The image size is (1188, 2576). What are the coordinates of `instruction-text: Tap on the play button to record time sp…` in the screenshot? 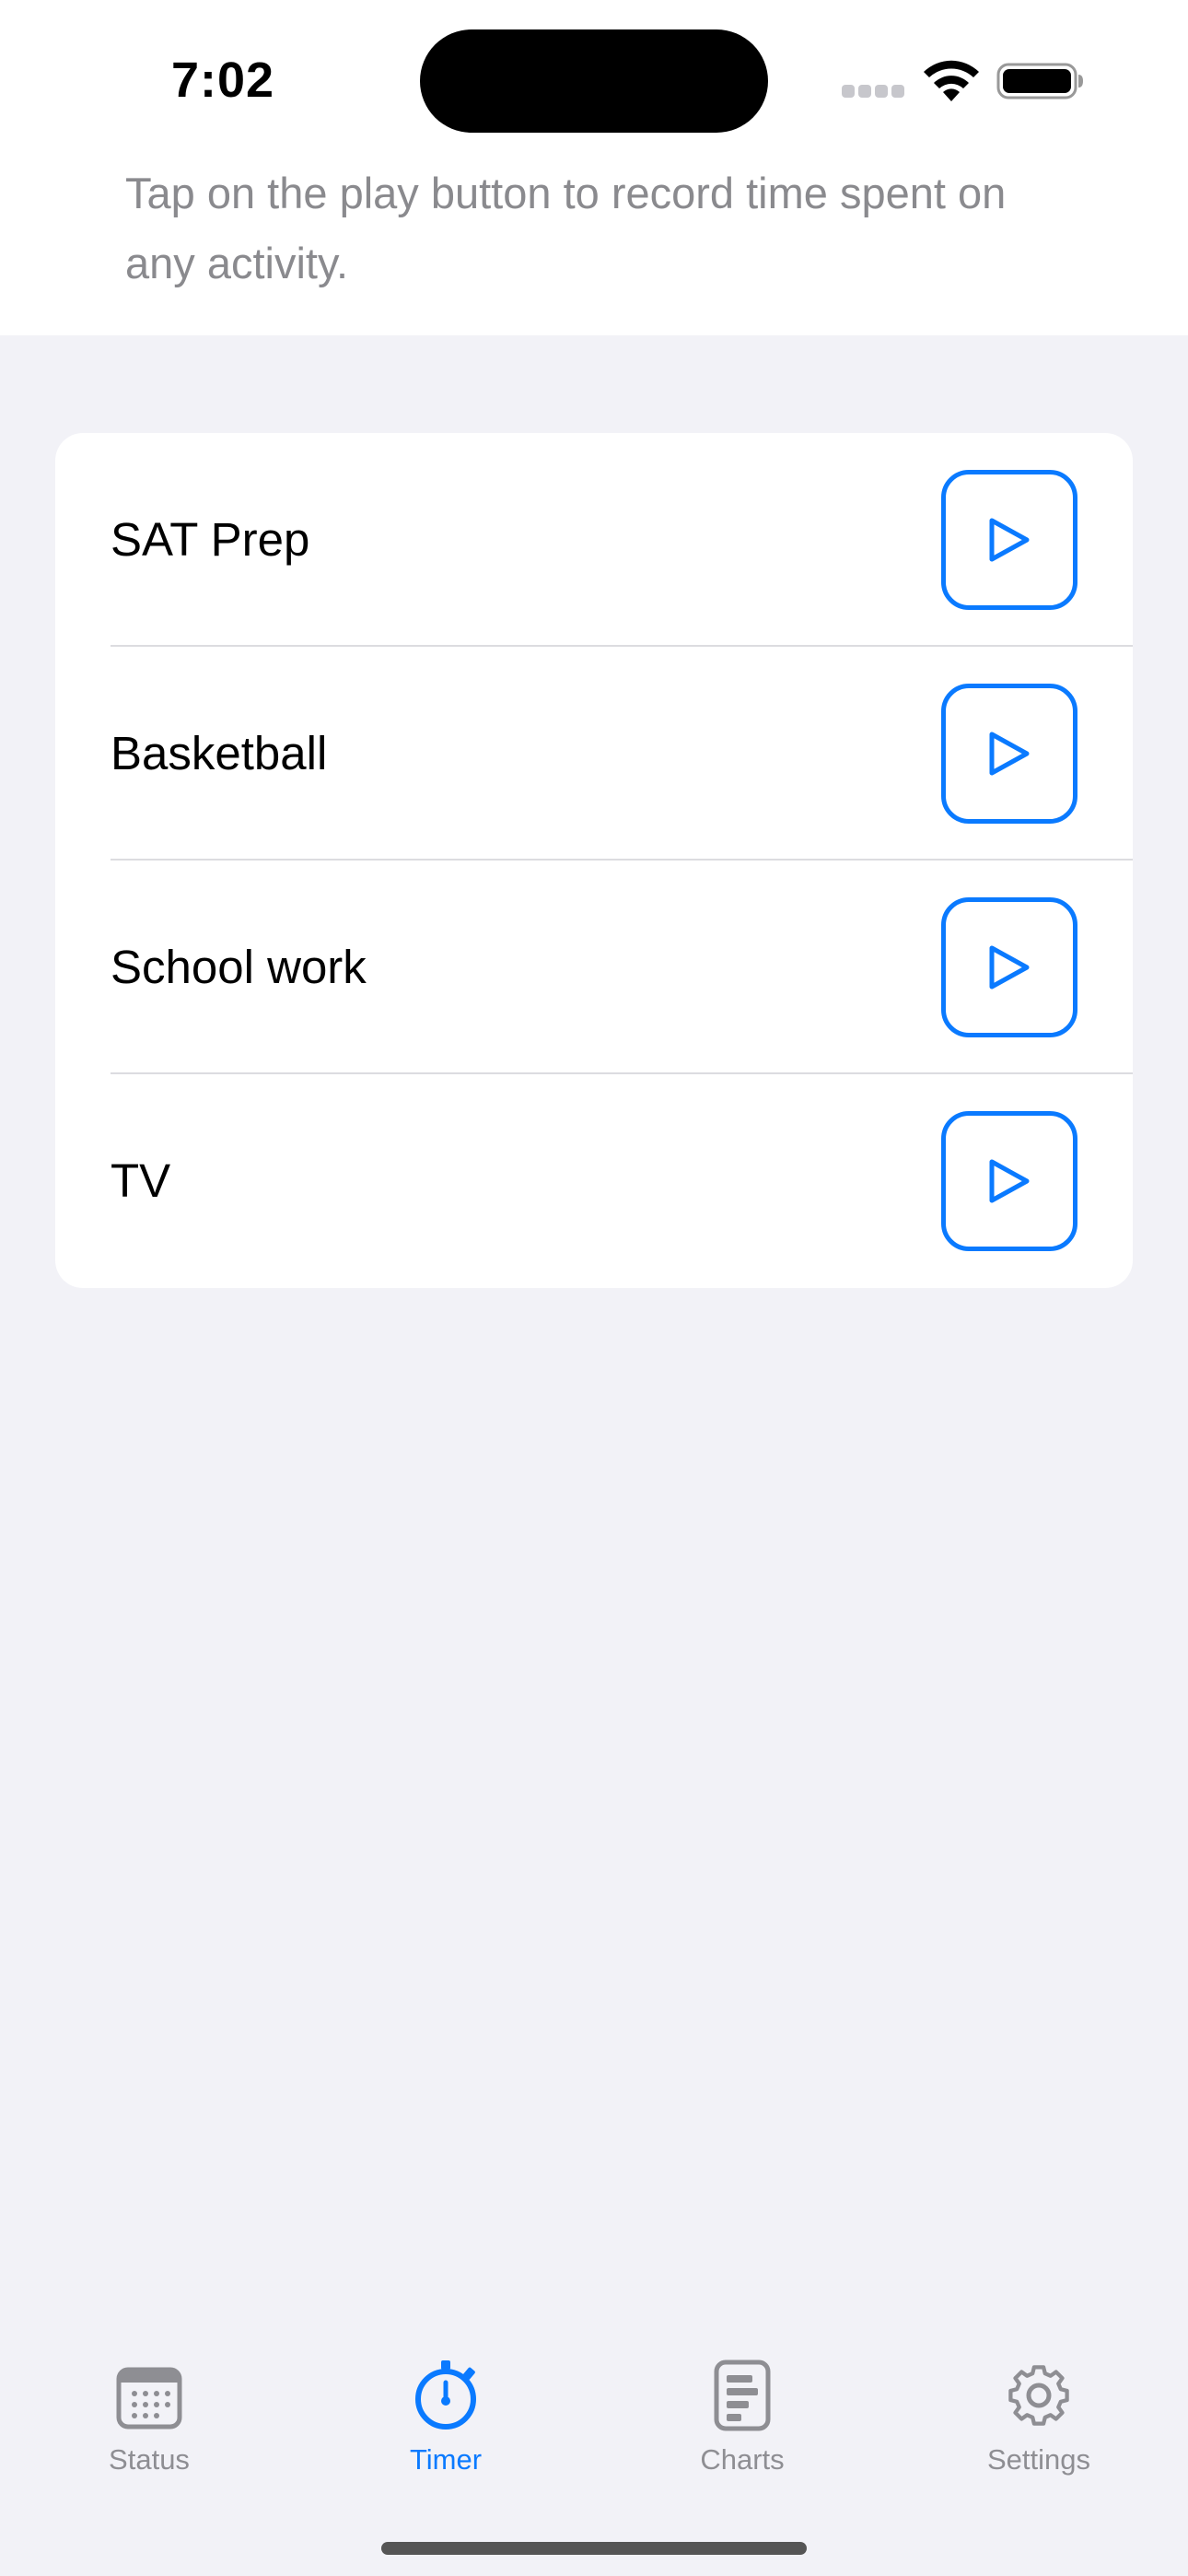 It's located at (566, 228).